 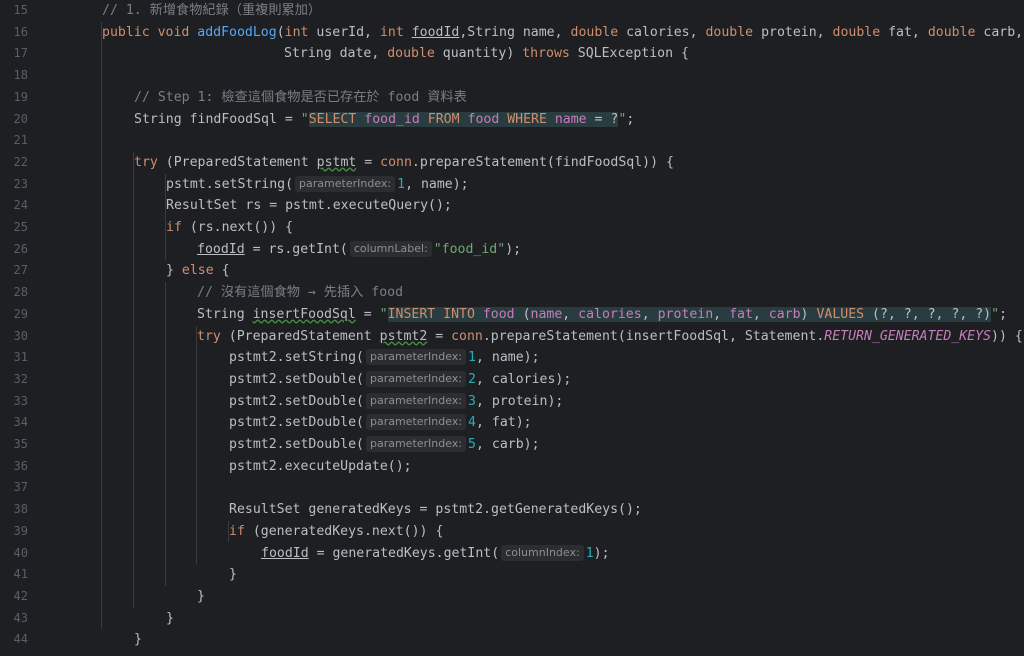 I want to click on code-line: 36 pstmt2.executeUpdate();, so click(x=512, y=467).